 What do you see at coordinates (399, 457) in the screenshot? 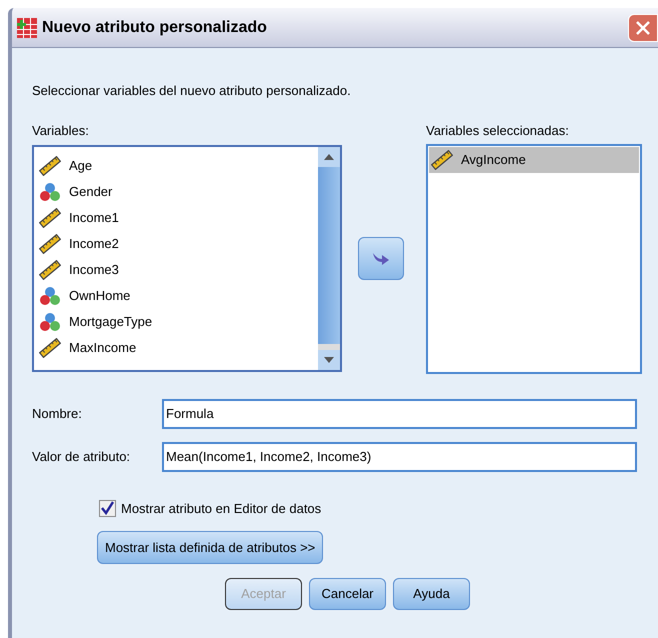
I see `attribute-value-field: Mean(Income1, Income2, Income3)` at bounding box center [399, 457].